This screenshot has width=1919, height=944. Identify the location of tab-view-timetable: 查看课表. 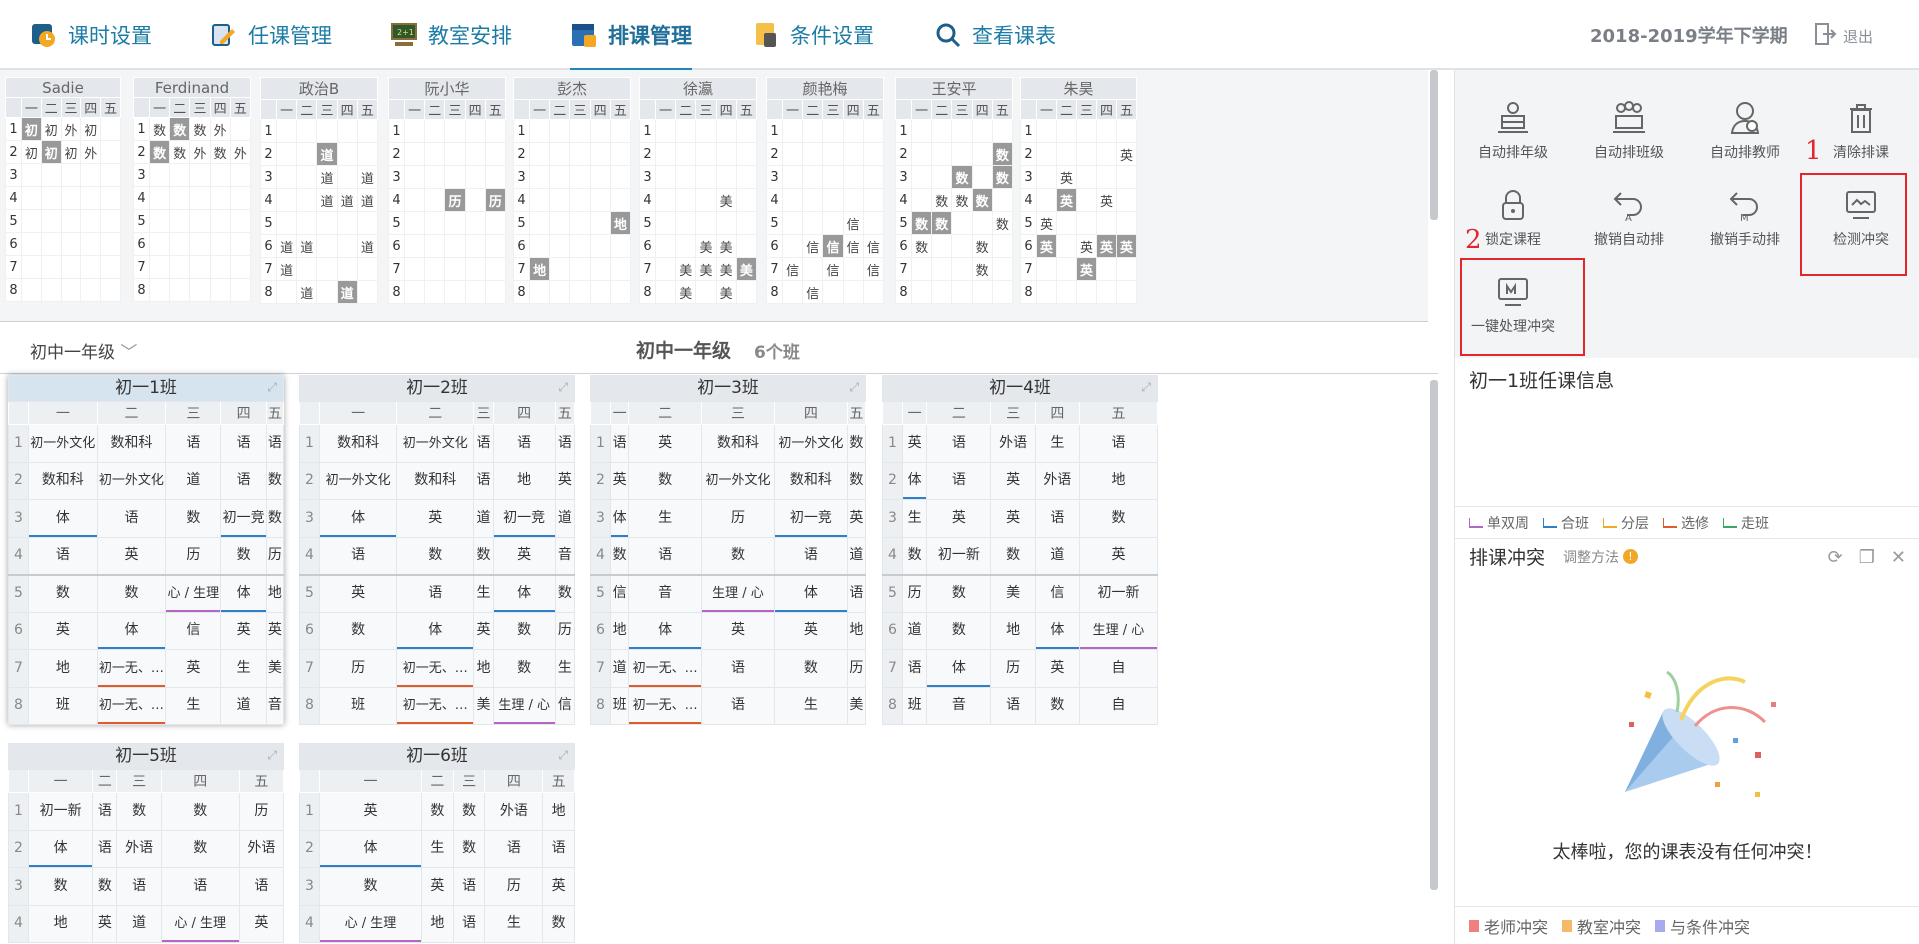
(995, 35).